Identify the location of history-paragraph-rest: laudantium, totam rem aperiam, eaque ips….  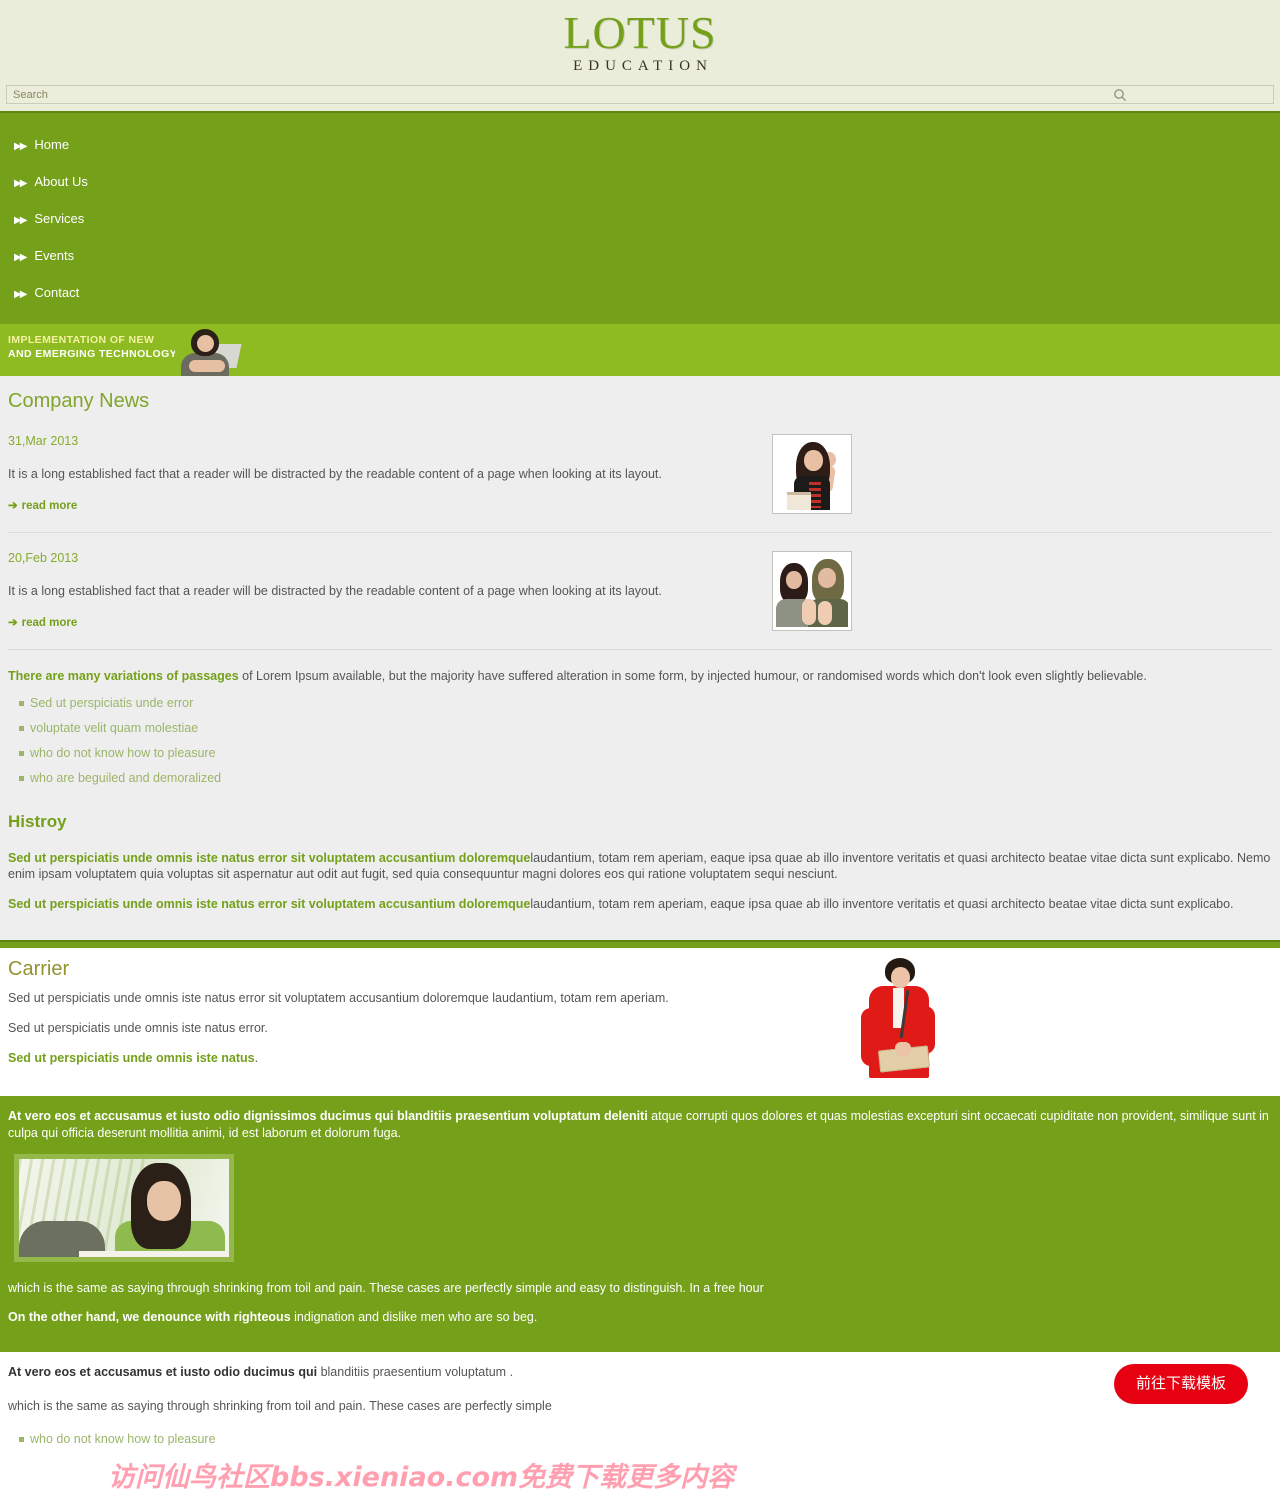
(882, 904).